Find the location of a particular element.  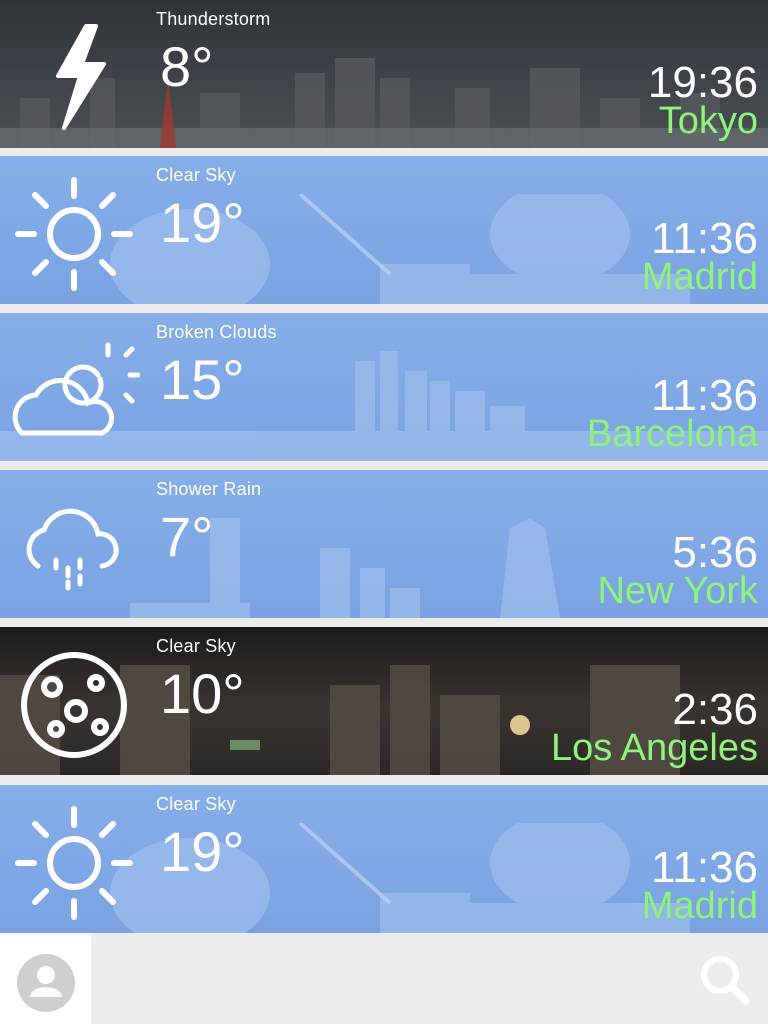

temperature: 8° is located at coordinates (187, 66).